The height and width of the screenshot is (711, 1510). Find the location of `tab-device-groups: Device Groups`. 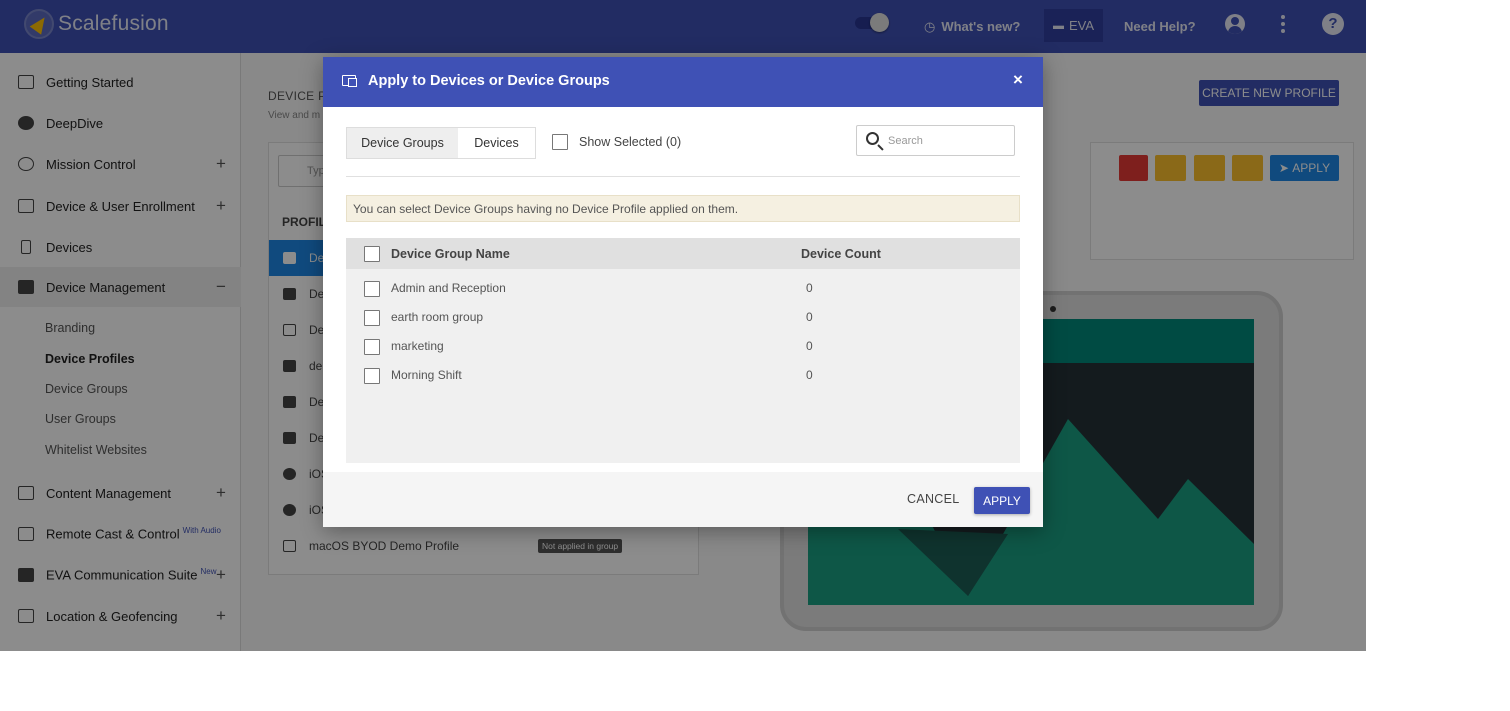

tab-device-groups: Device Groups is located at coordinates (402, 143).